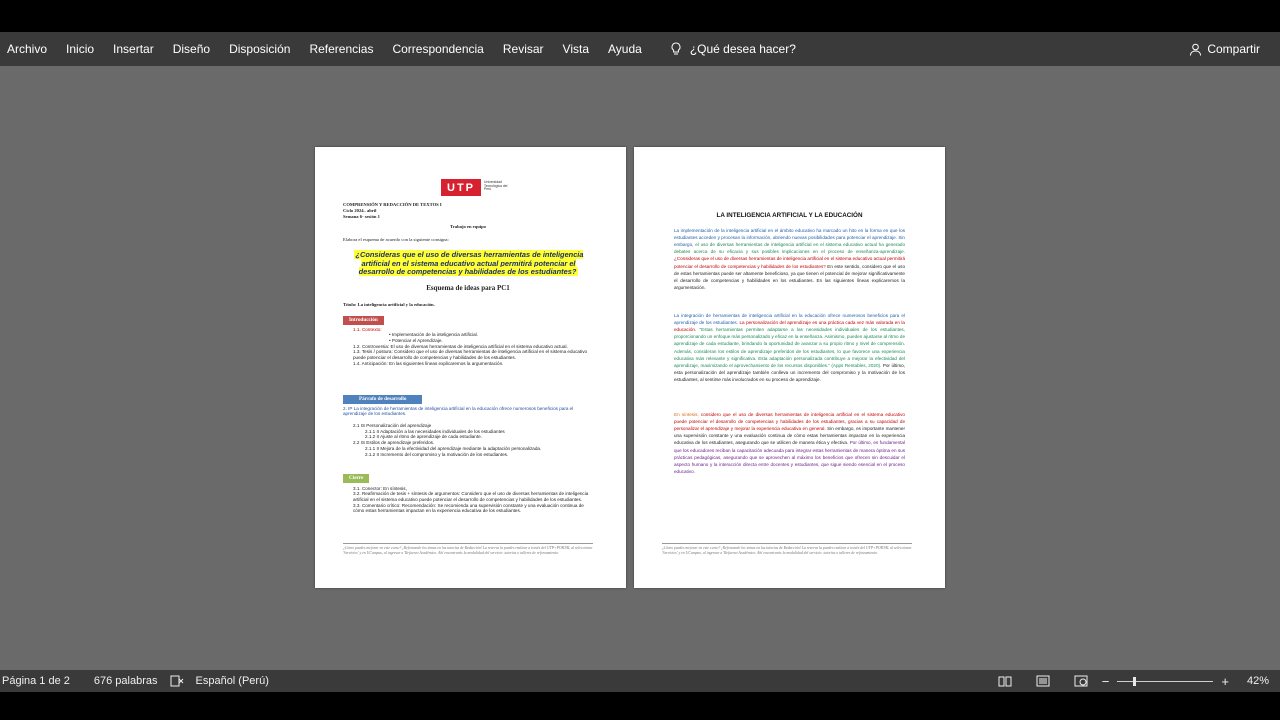 This screenshot has height=720, width=1280. What do you see at coordinates (1134, 681) in the screenshot?
I see `zoom-slider-thumb` at bounding box center [1134, 681].